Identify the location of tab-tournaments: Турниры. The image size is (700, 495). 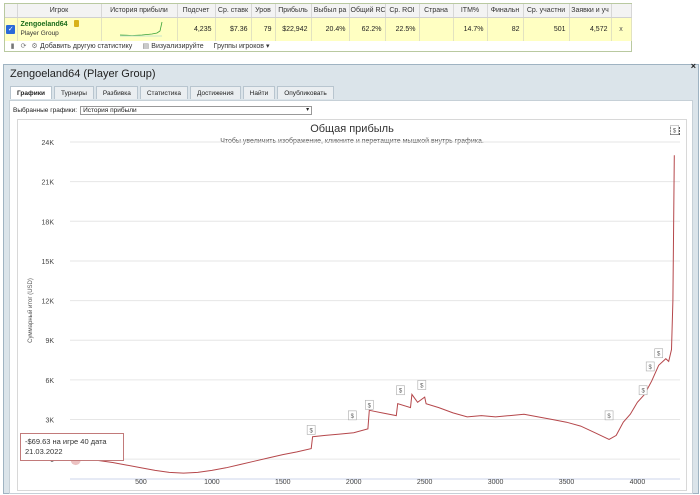
(73, 92).